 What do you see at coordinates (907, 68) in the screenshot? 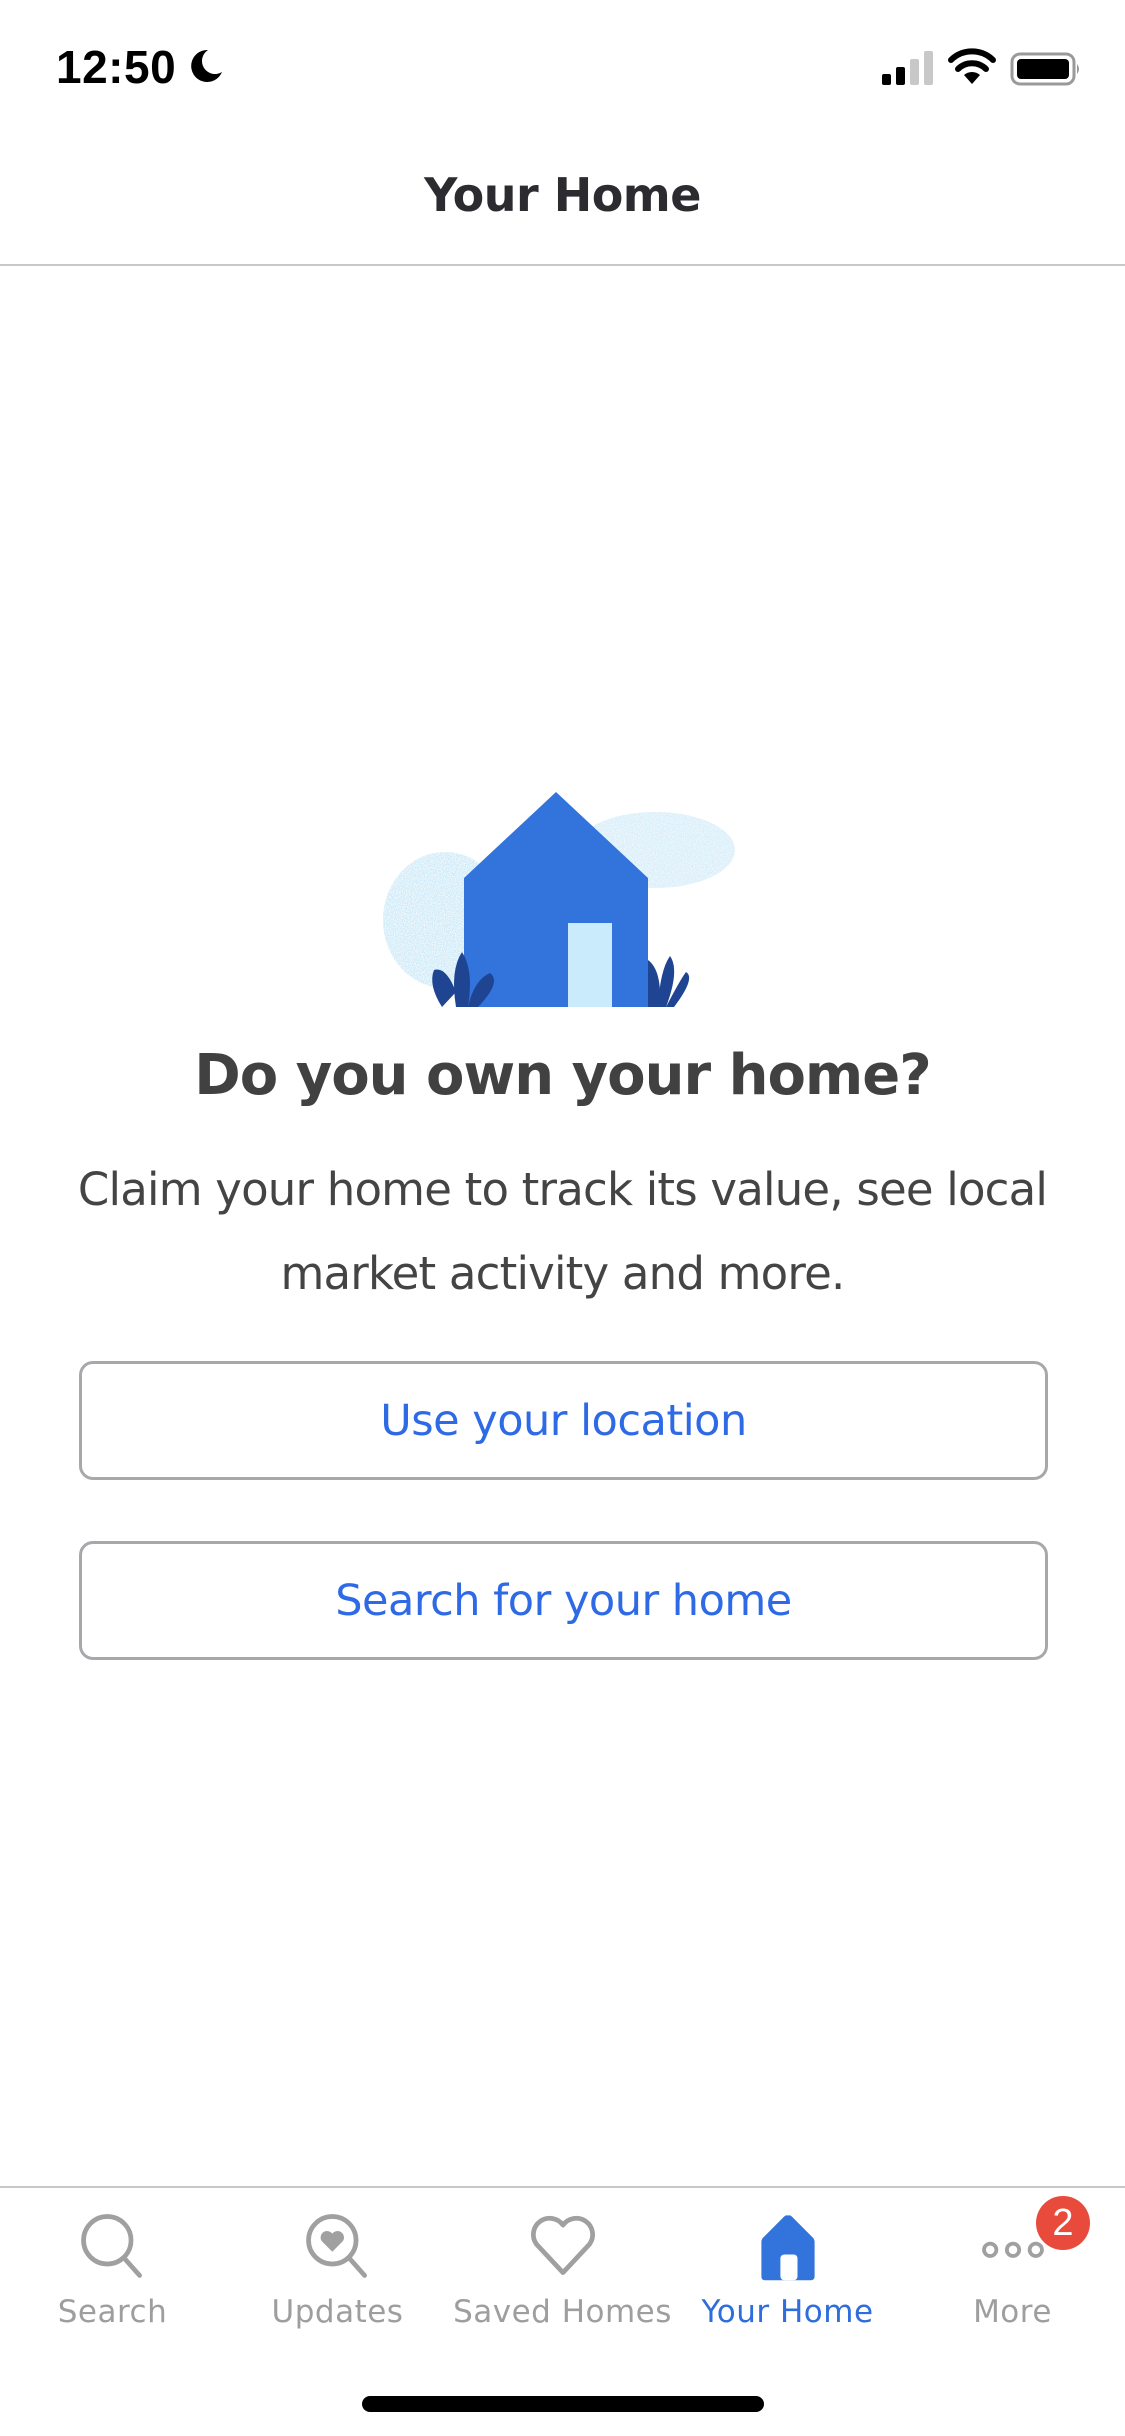
I see `signal-icon` at bounding box center [907, 68].